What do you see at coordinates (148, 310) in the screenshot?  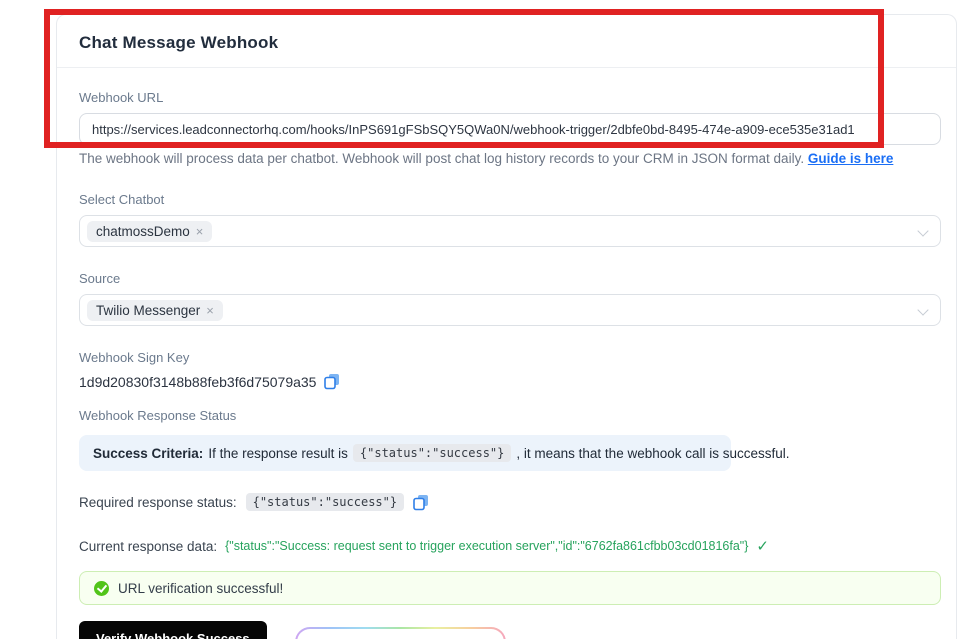 I see `source-tag-label: Twilio Messenger` at bounding box center [148, 310].